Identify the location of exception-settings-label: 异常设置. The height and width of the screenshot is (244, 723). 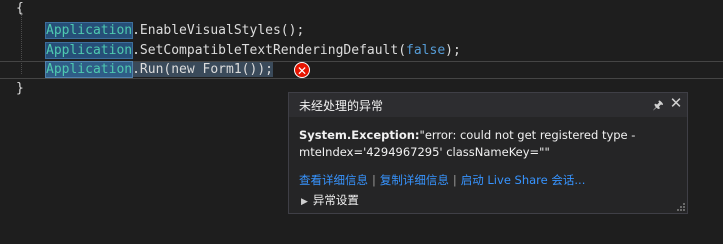
(335, 200).